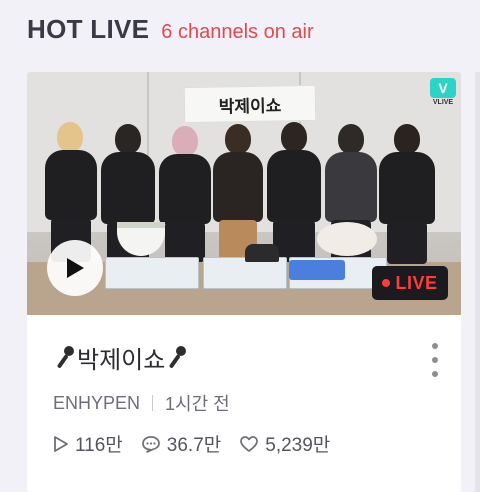  What do you see at coordinates (99, 445) in the screenshot?
I see `views-count: 116만` at bounding box center [99, 445].